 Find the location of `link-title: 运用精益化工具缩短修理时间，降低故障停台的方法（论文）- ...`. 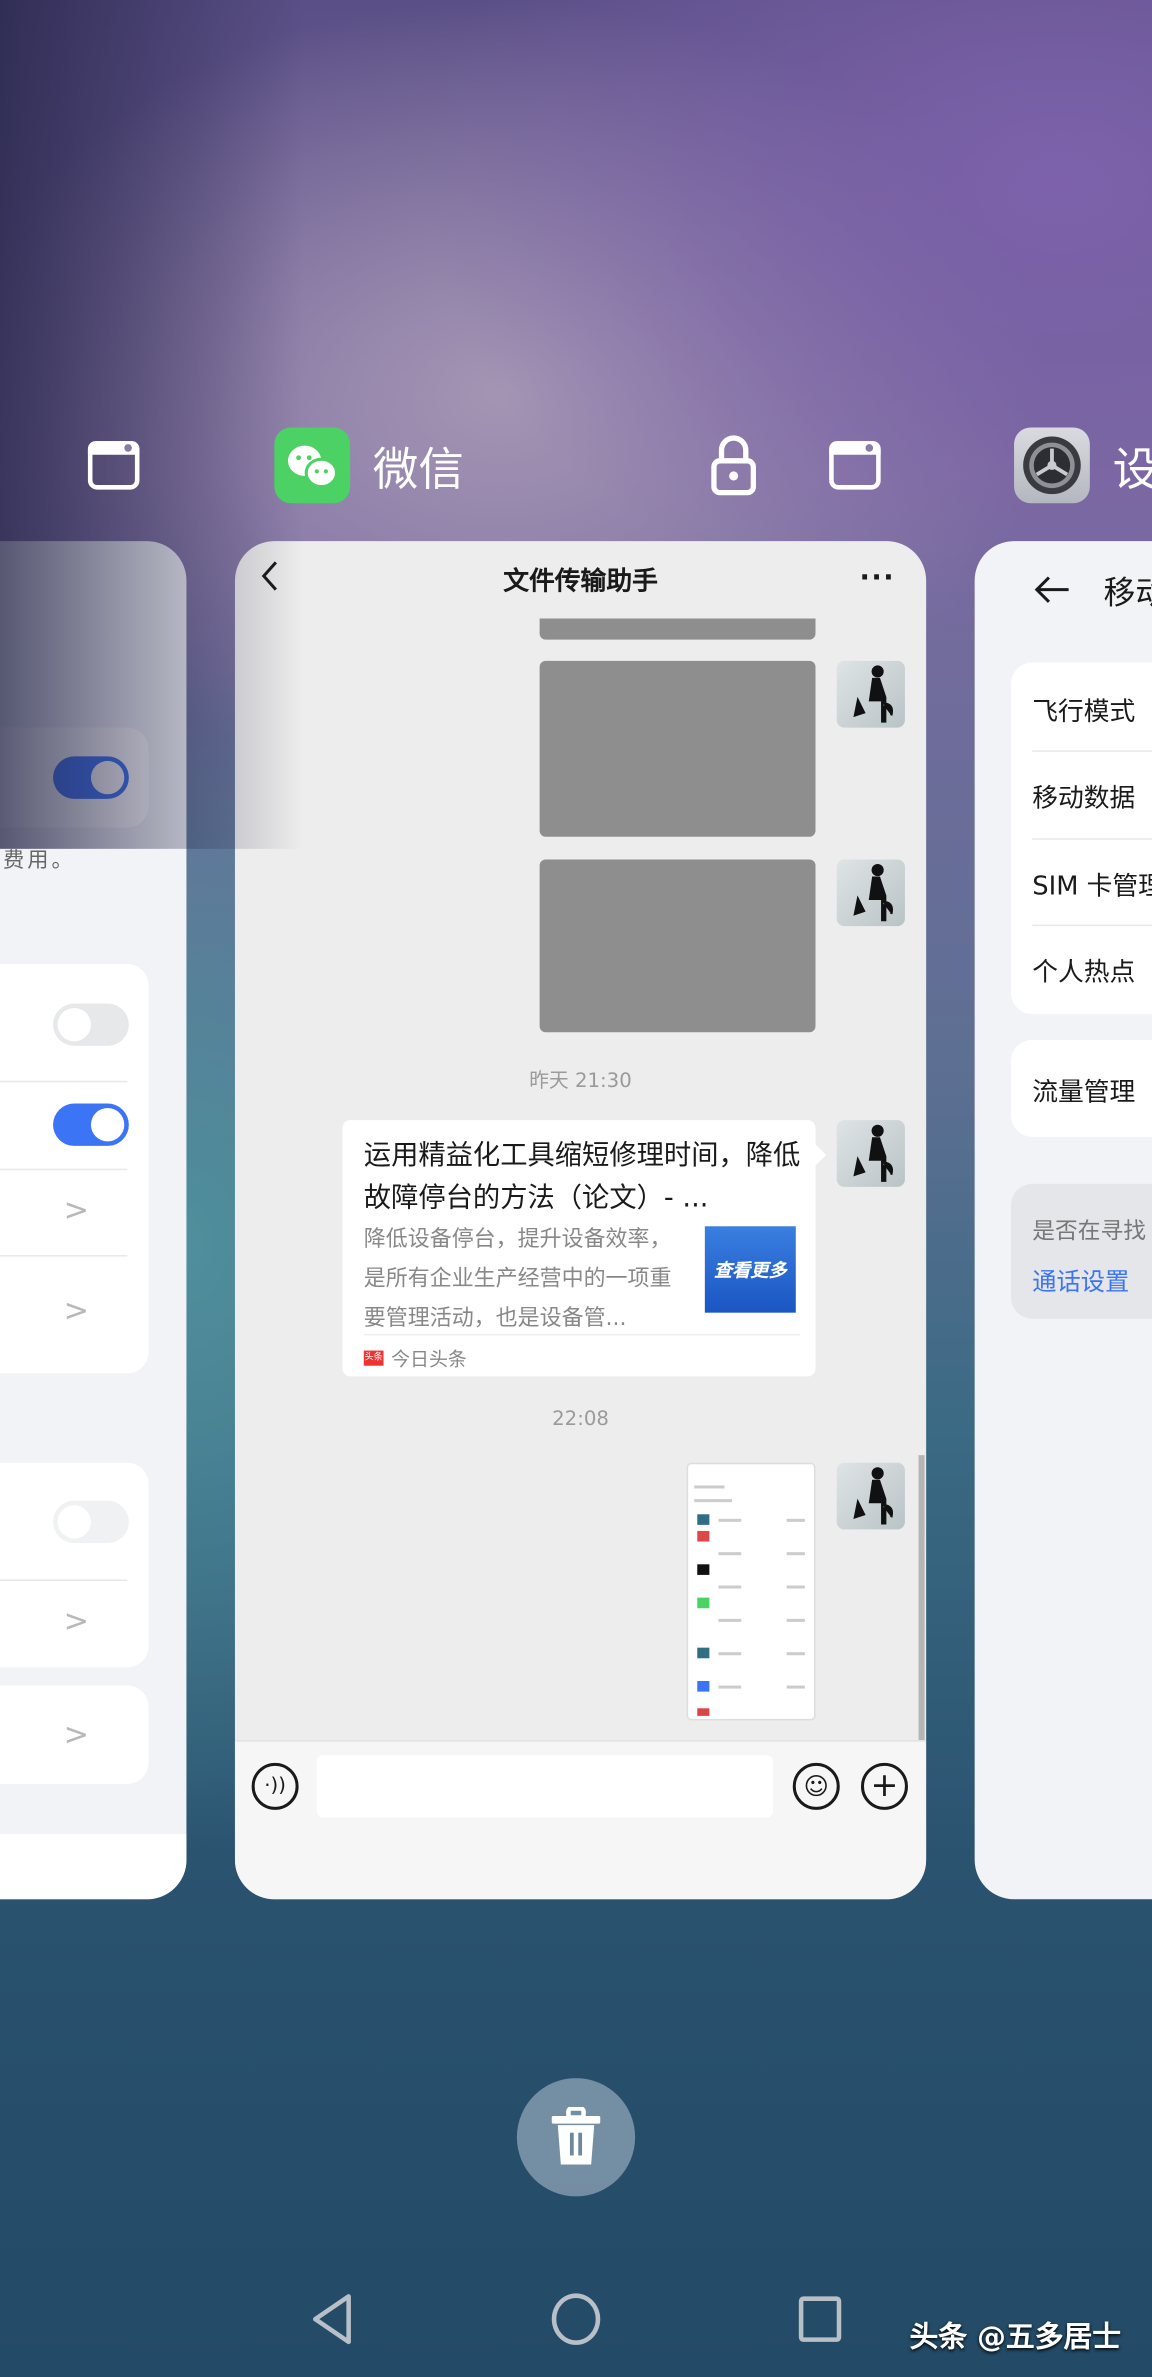

link-title: 运用精益化工具缩短修理时间，降低故障停台的方法（论文）- ... is located at coordinates (582, 1177).